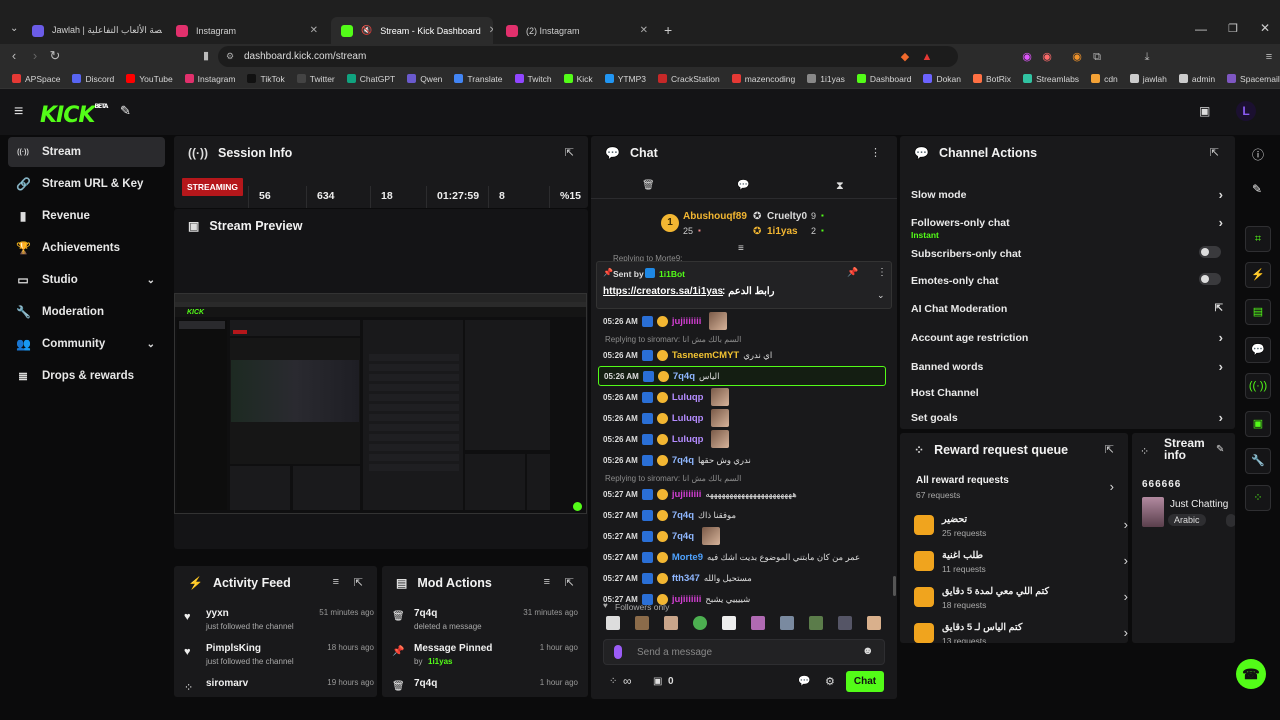 The image size is (1280, 720). What do you see at coordinates (93, 79) in the screenshot?
I see `bookmark-item: Discord` at bounding box center [93, 79].